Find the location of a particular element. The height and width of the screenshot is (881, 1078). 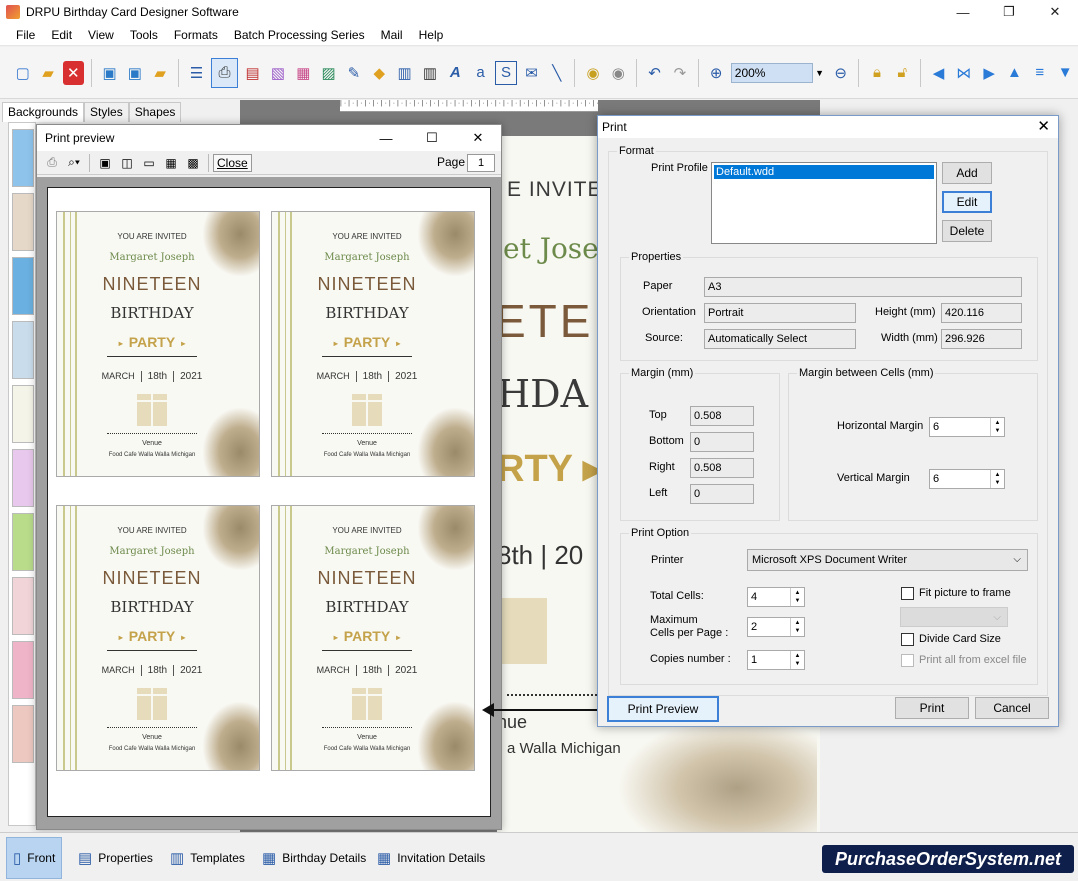

print-preview-button: Print Preview is located at coordinates (663, 709).